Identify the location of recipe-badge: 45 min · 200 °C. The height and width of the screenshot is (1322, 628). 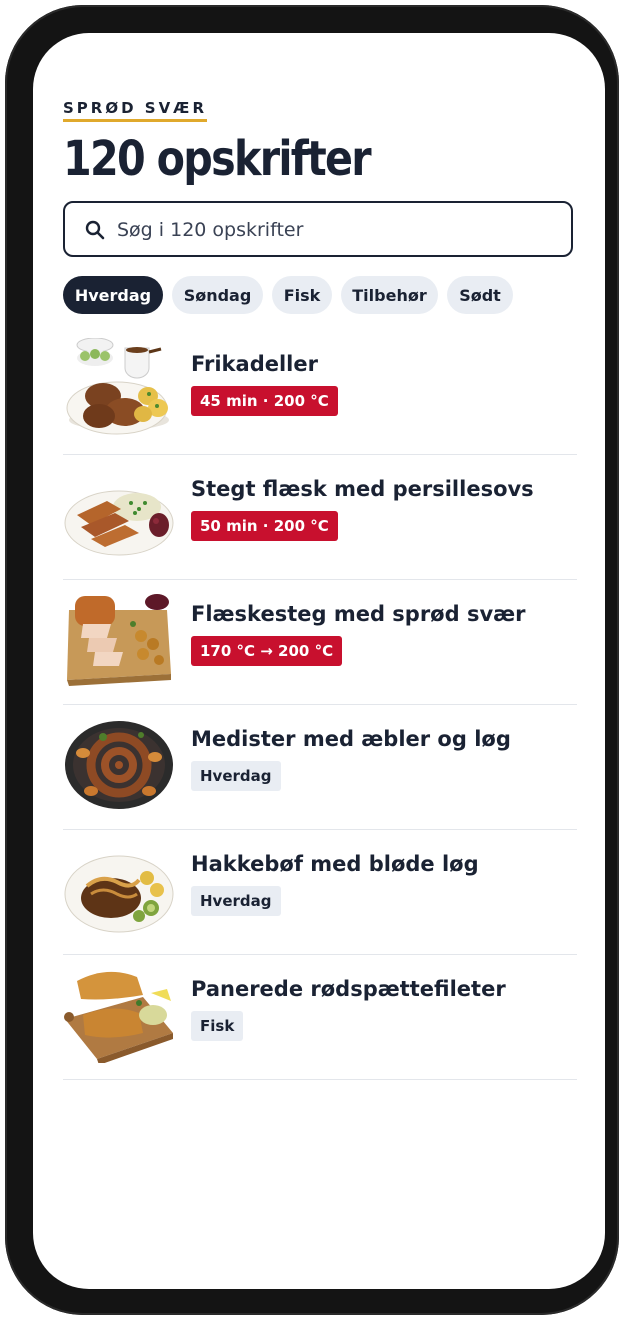
(264, 401).